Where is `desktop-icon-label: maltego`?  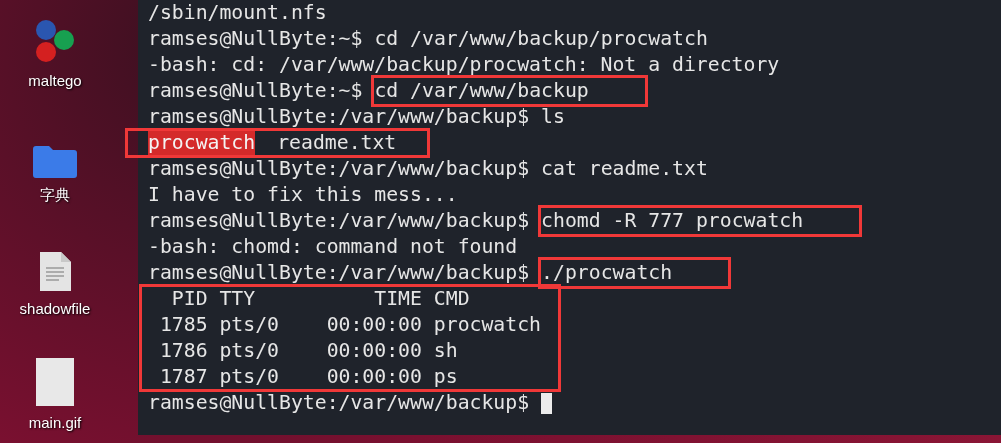
desktop-icon-label: maltego is located at coordinates (55, 80).